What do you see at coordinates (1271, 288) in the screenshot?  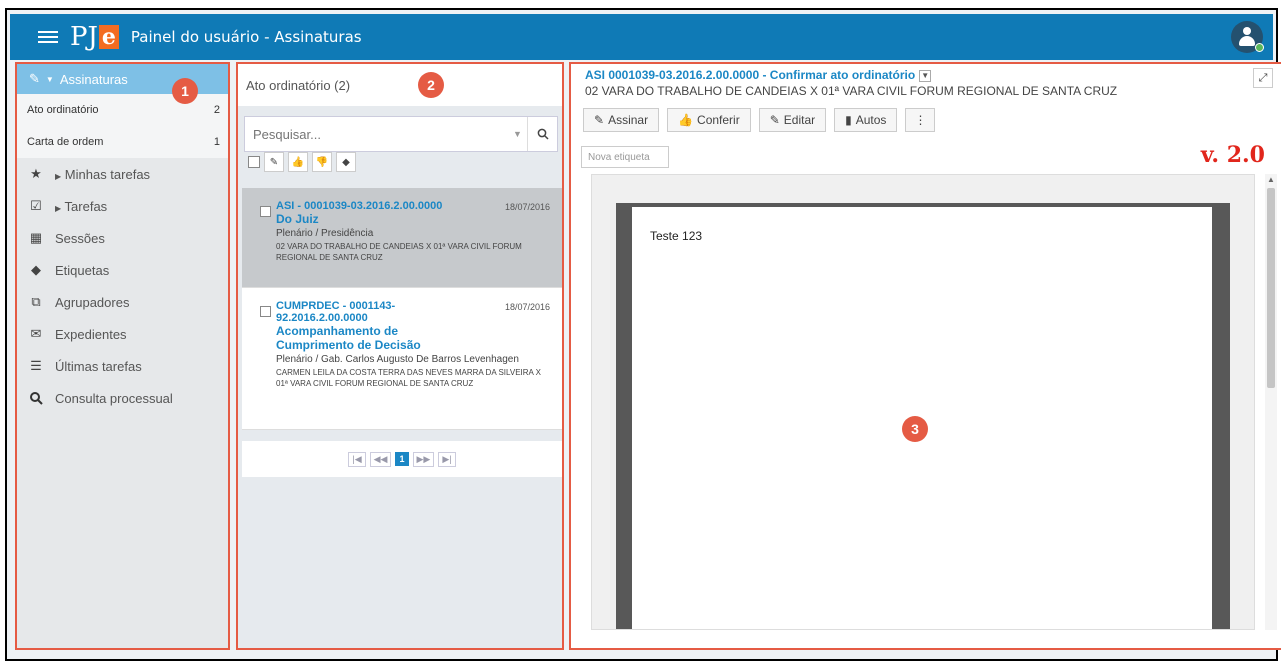 I see `scrollbar-thumb` at bounding box center [1271, 288].